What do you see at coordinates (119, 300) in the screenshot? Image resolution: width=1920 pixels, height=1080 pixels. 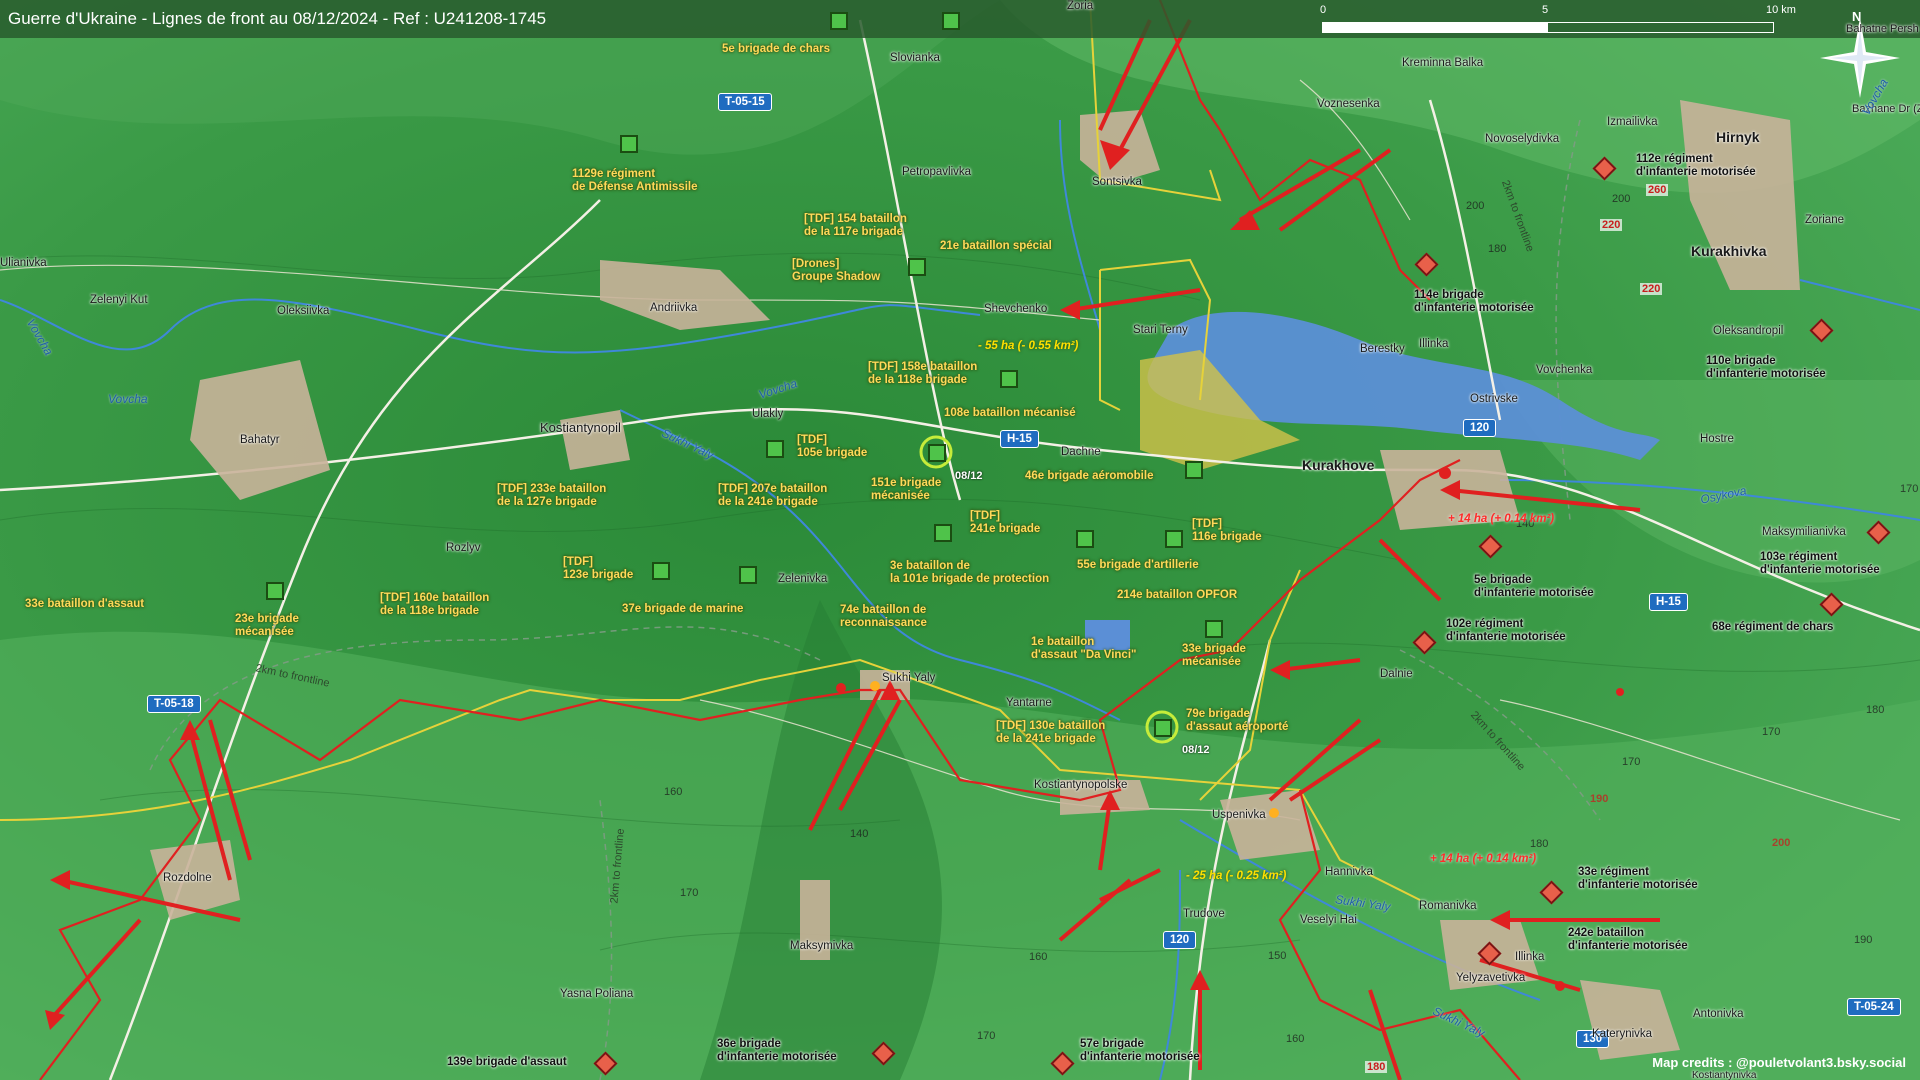 I see `town-label: Zelenyi Kut` at bounding box center [119, 300].